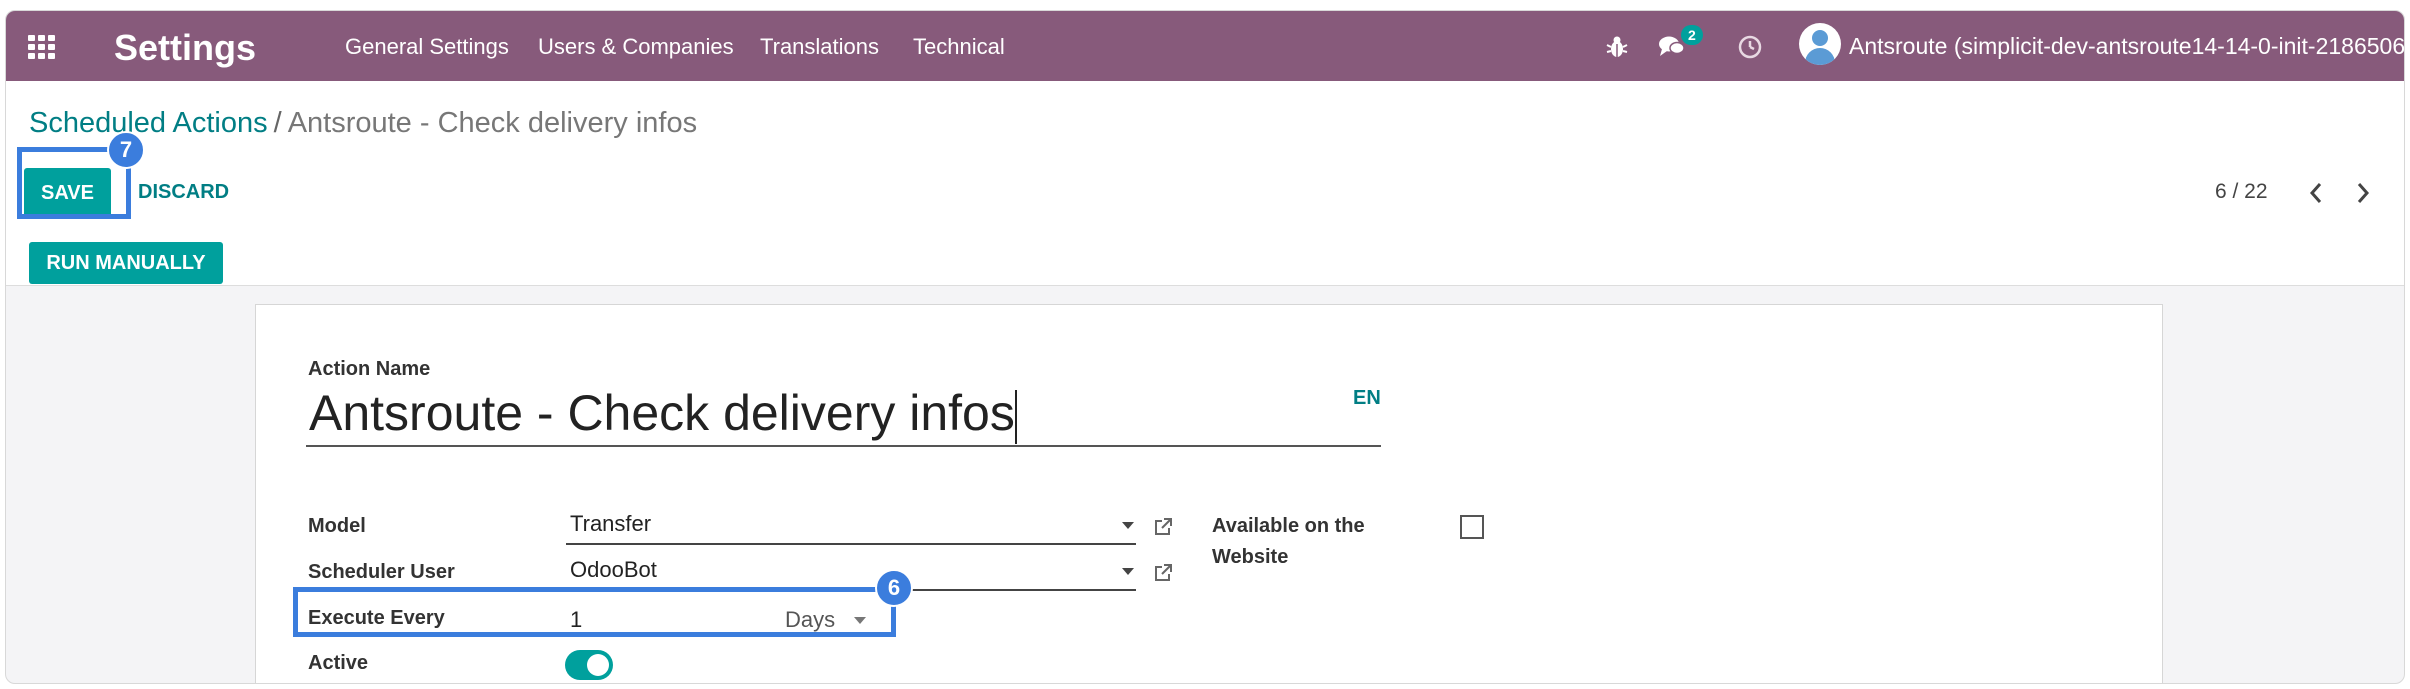 The height and width of the screenshot is (689, 2410). I want to click on scheduler-user-value: OdooBot, so click(613, 569).